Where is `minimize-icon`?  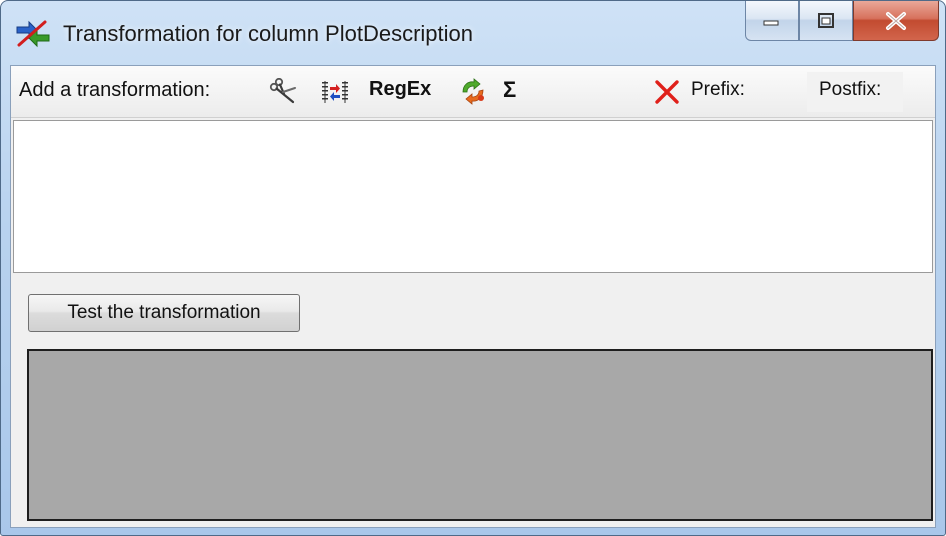
minimize-icon is located at coordinates (771, 22).